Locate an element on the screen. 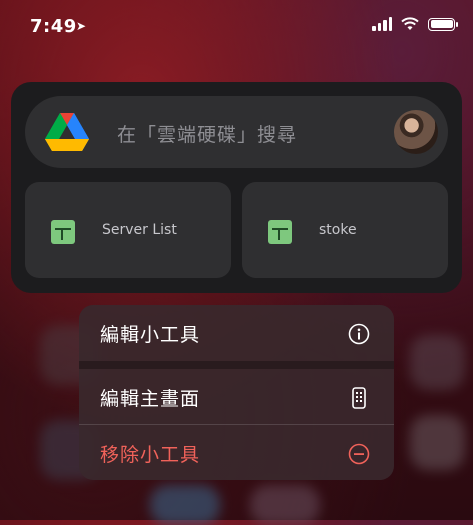 The width and height of the screenshot is (473, 525). status-time: 7:49 is located at coordinates (53, 26).